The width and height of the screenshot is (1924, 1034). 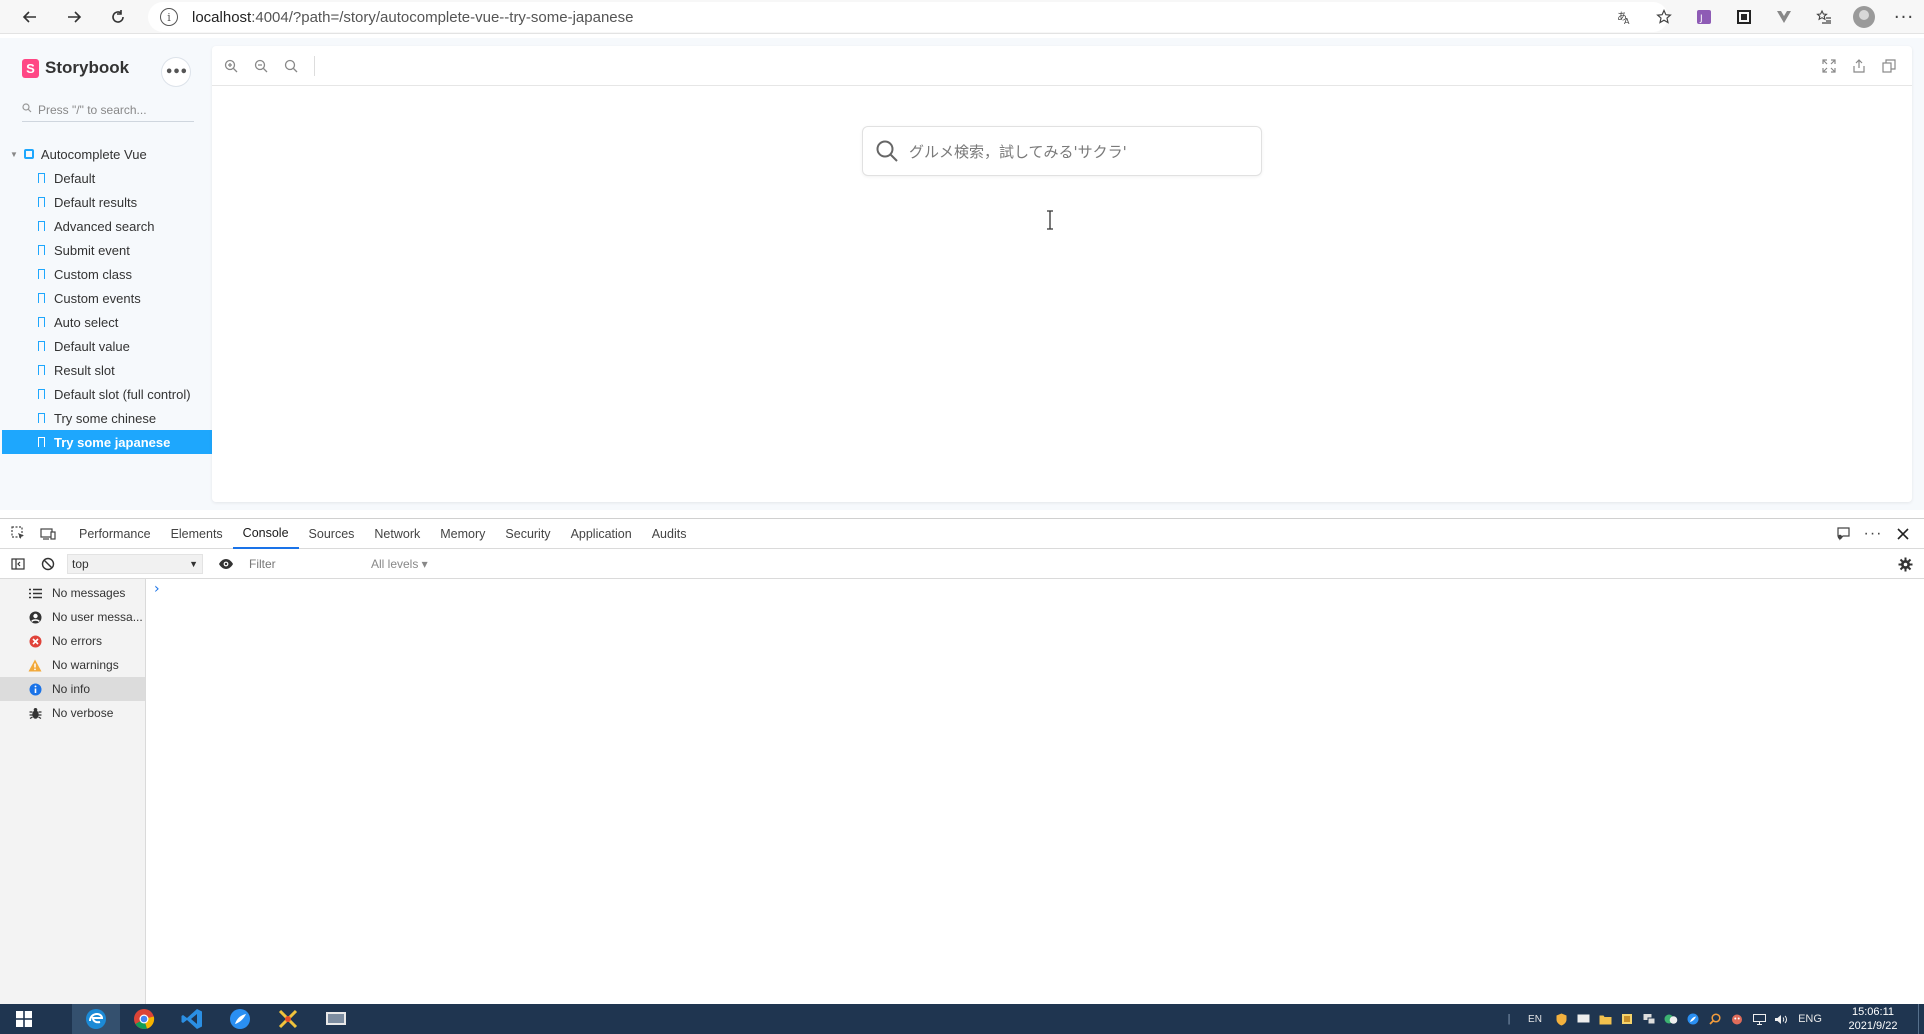 What do you see at coordinates (1649, 1019) in the screenshot?
I see `tray-network-share-icon` at bounding box center [1649, 1019].